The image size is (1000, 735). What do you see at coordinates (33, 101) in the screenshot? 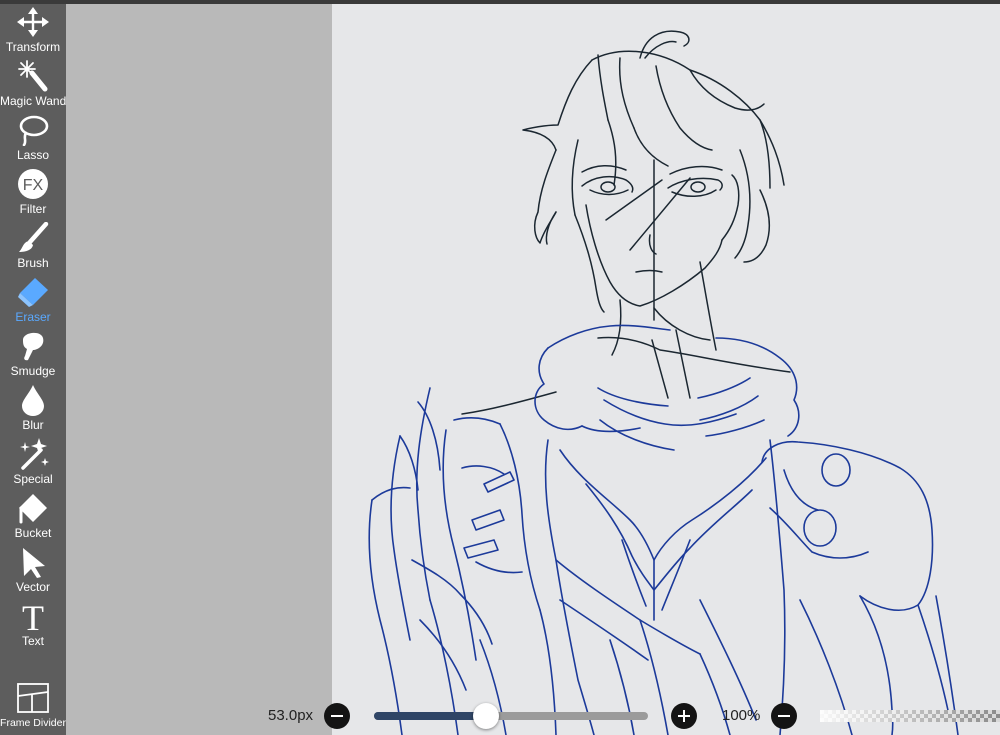
I see `tool-label: Magic Wand` at bounding box center [33, 101].